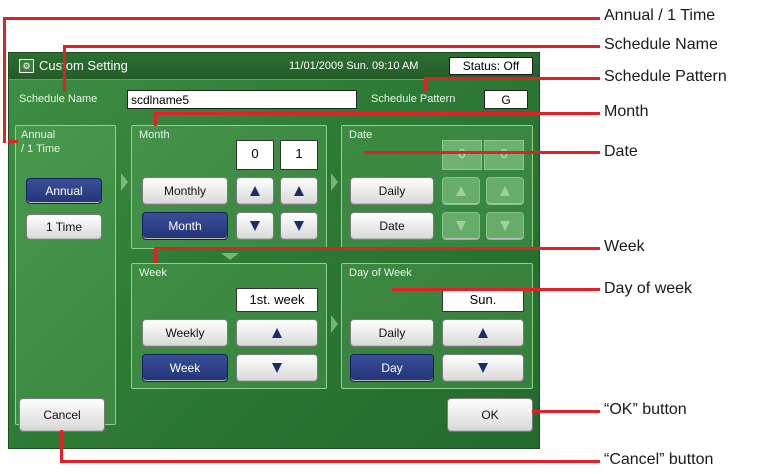 The height and width of the screenshot is (474, 771). What do you see at coordinates (185, 226) in the screenshot?
I see `month-button: Month` at bounding box center [185, 226].